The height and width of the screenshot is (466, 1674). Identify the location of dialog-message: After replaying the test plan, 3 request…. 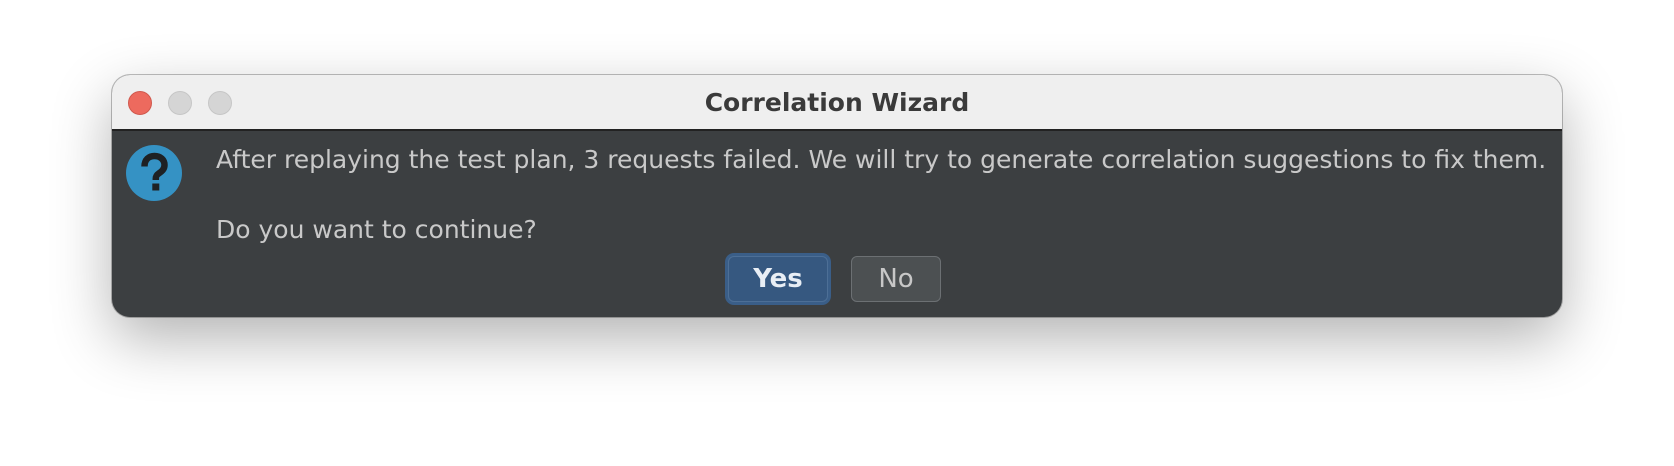
(881, 159).